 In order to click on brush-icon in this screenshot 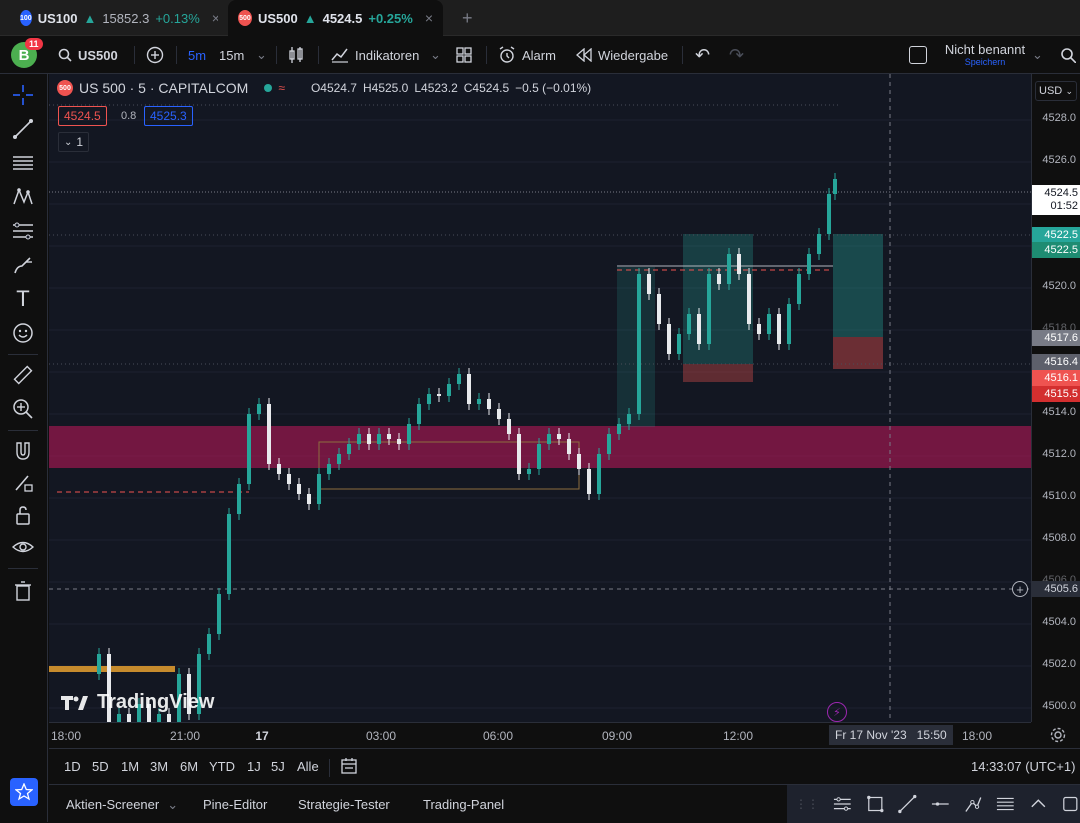, I will do `click(23, 265)`.